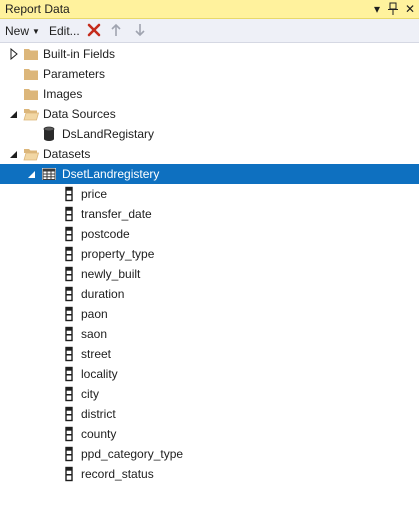 The height and width of the screenshot is (511, 419). I want to click on field-label: saon, so click(94, 334).